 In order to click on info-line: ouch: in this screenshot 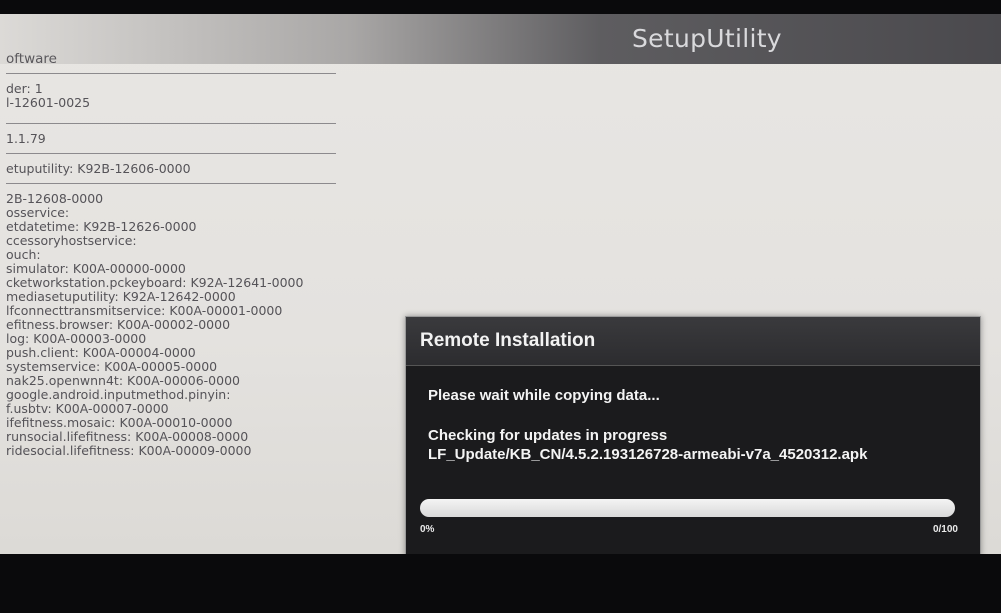, I will do `click(23, 255)`.